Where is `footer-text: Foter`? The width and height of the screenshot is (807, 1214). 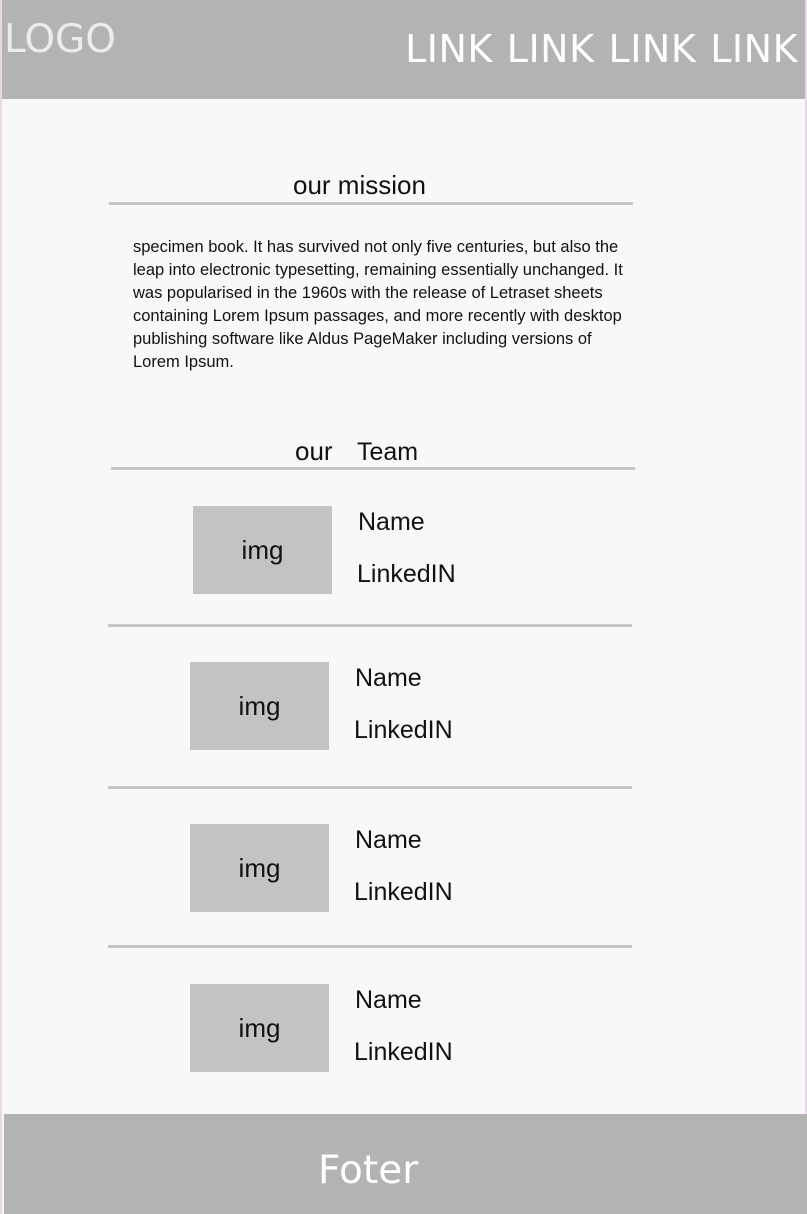 footer-text: Foter is located at coordinates (368, 1170).